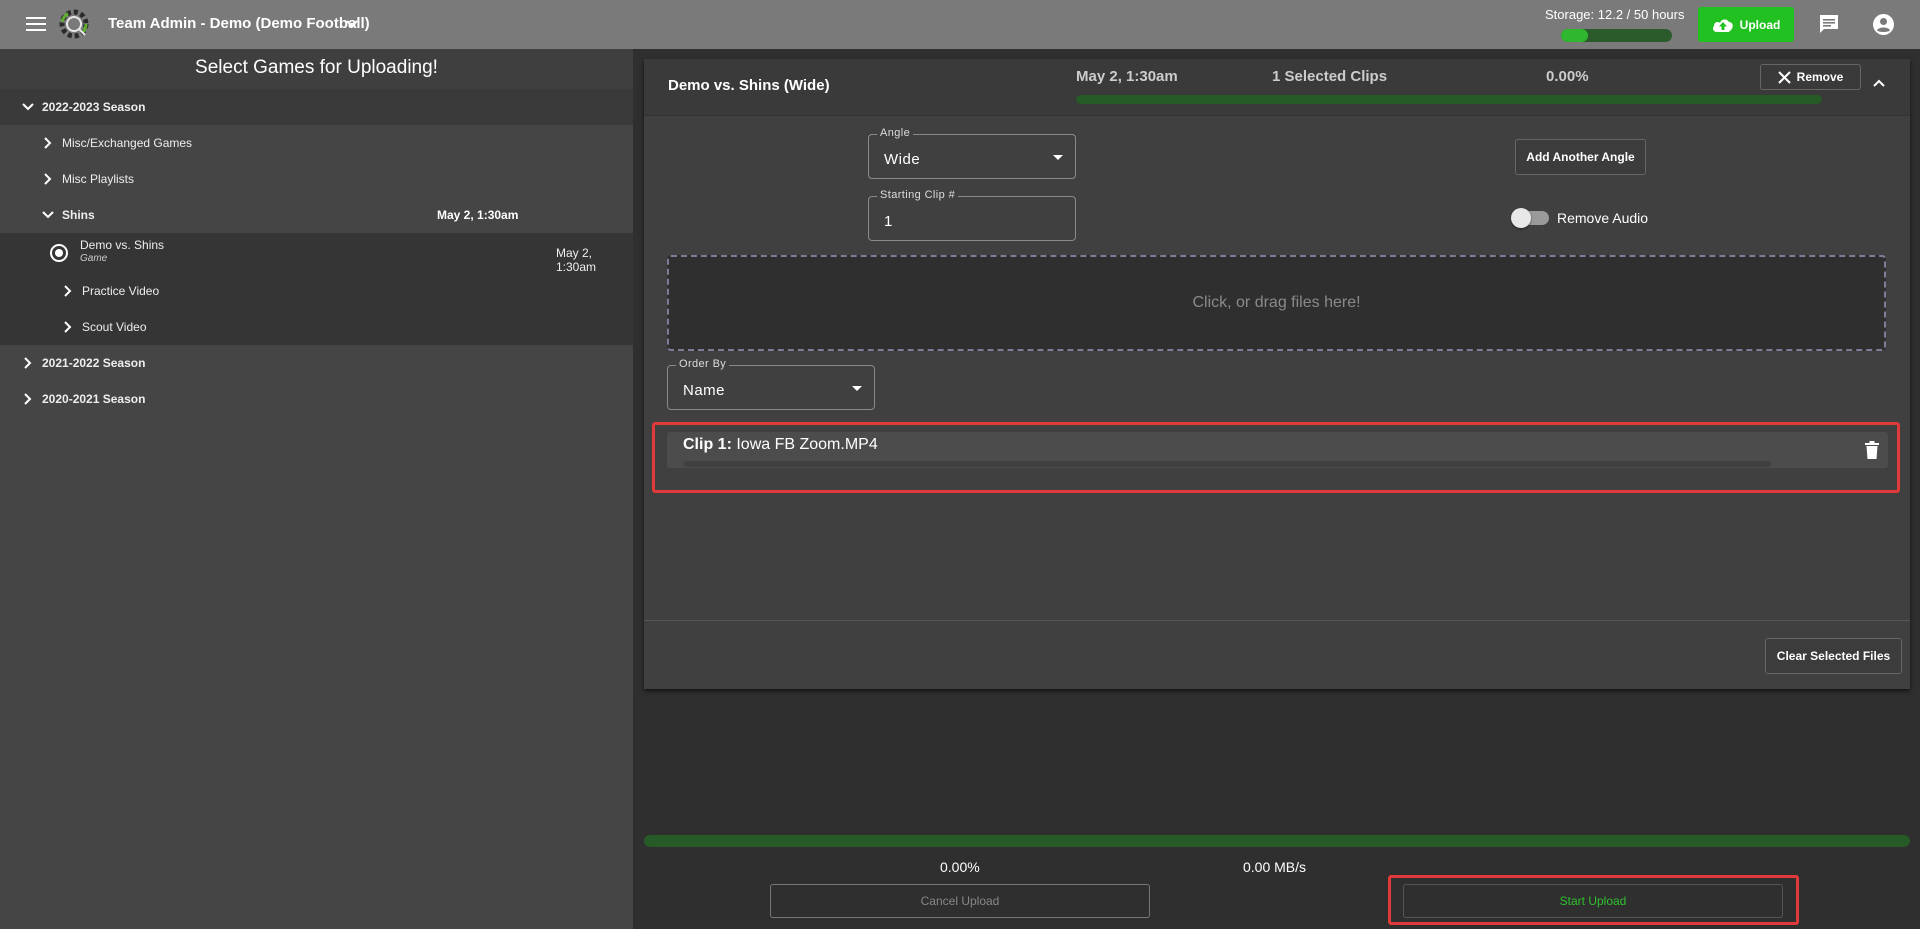 The image size is (1920, 929). Describe the element at coordinates (94, 107) in the screenshot. I see `tree-item-label: 2022-2023 Season` at that location.